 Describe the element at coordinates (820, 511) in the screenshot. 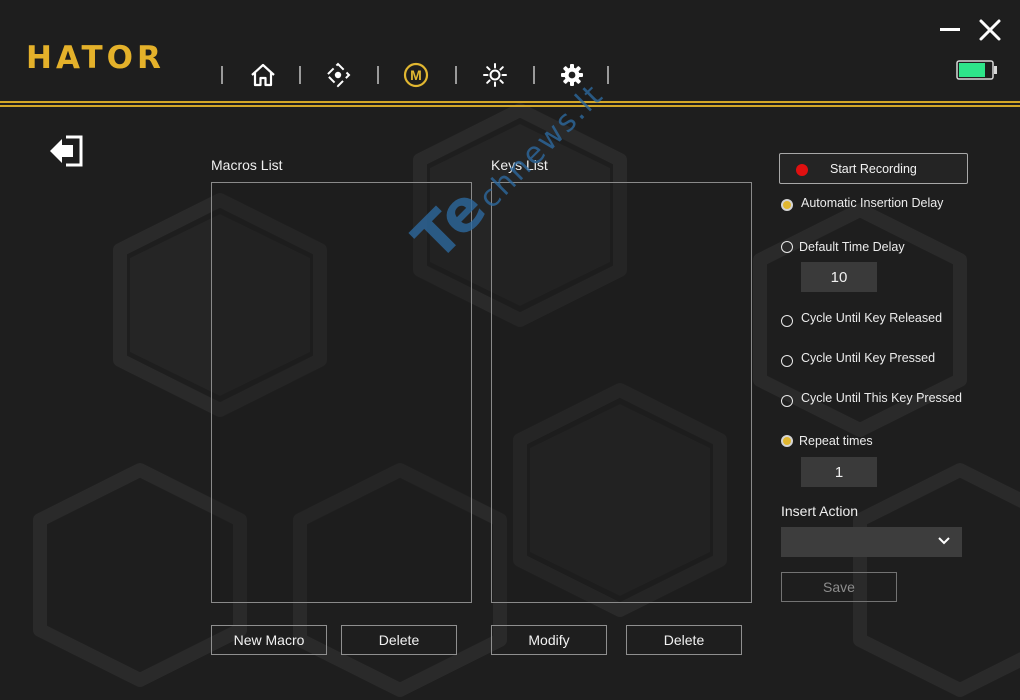

I see `insert-action-label: Insert Action` at that location.